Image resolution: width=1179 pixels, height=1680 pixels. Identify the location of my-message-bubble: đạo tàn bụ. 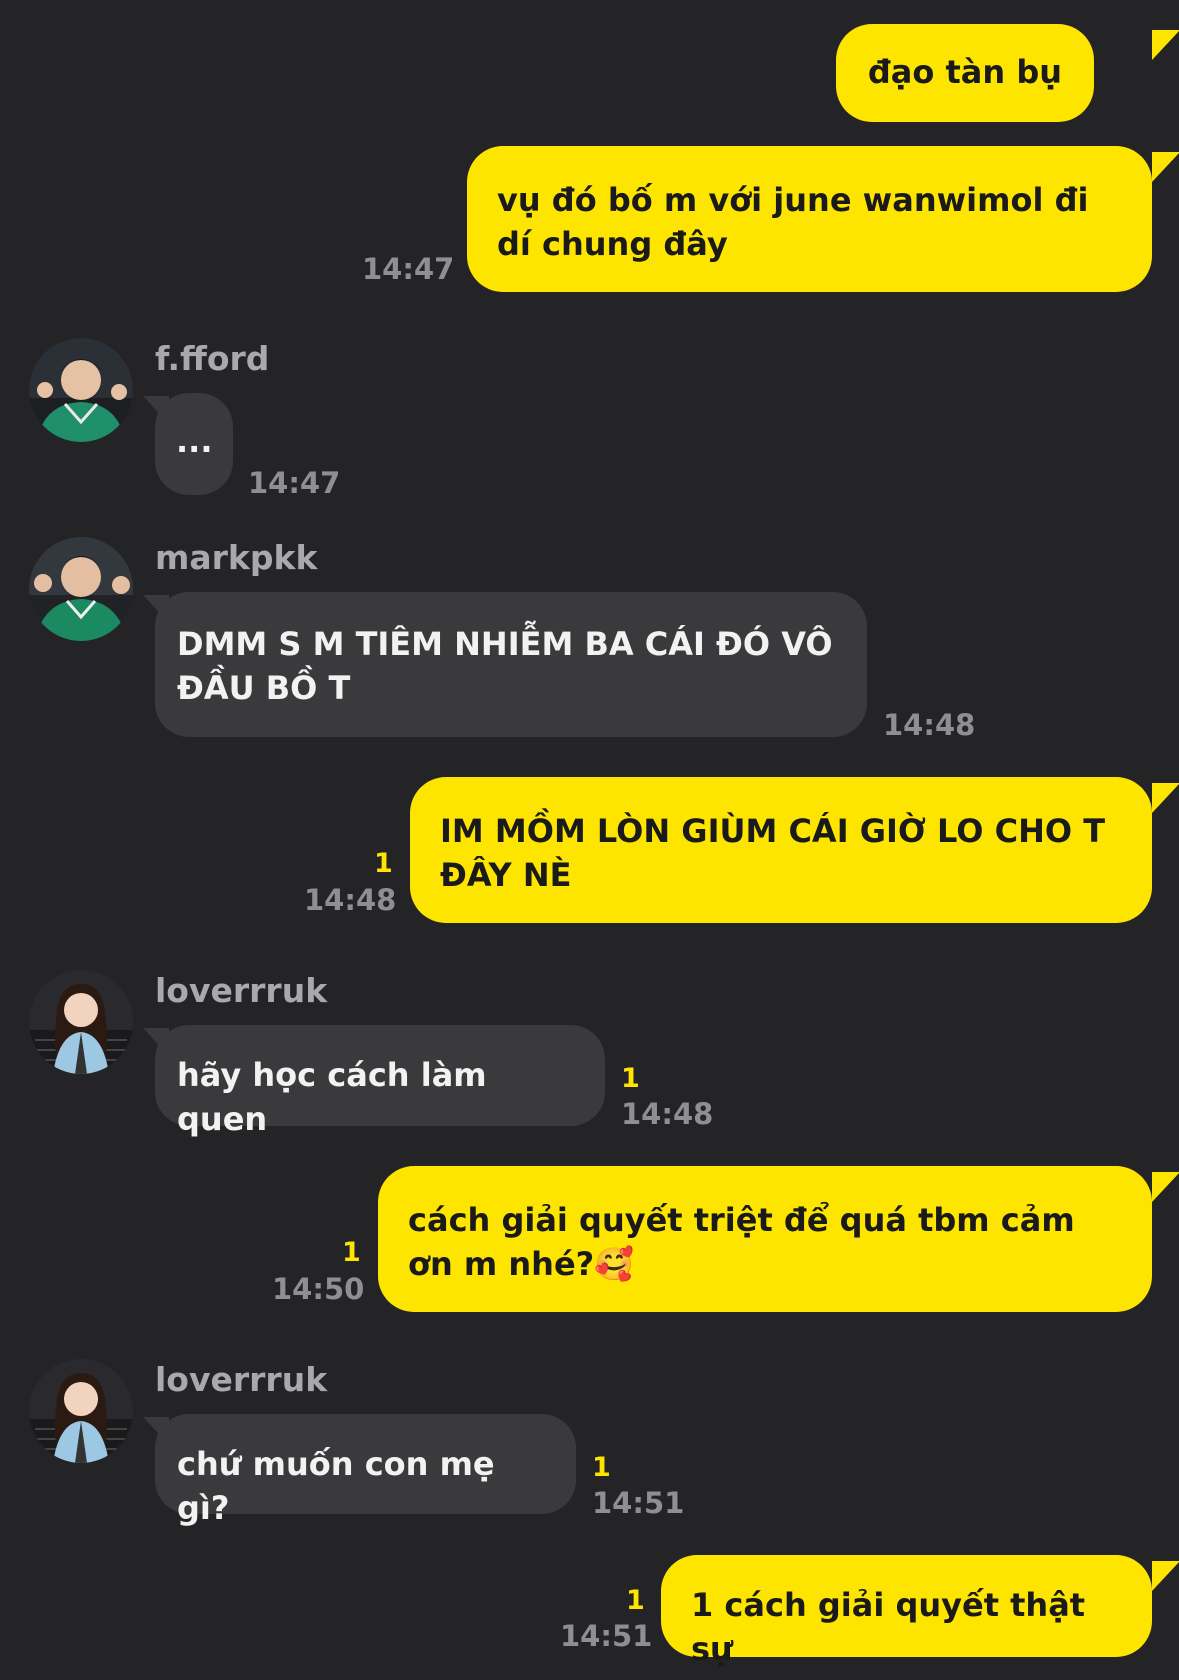
(964, 73).